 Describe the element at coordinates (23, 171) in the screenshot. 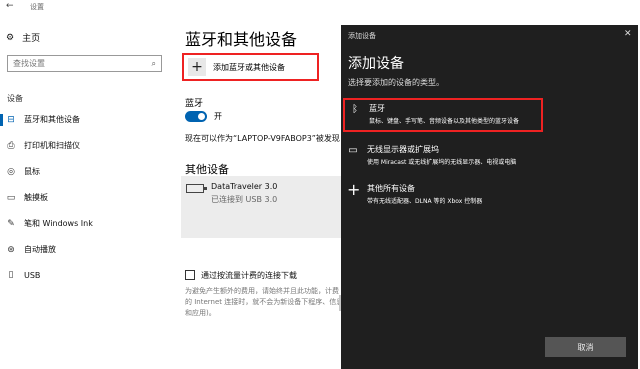

I see `sidebar-item-mouse: ◎ 鼠标` at that location.